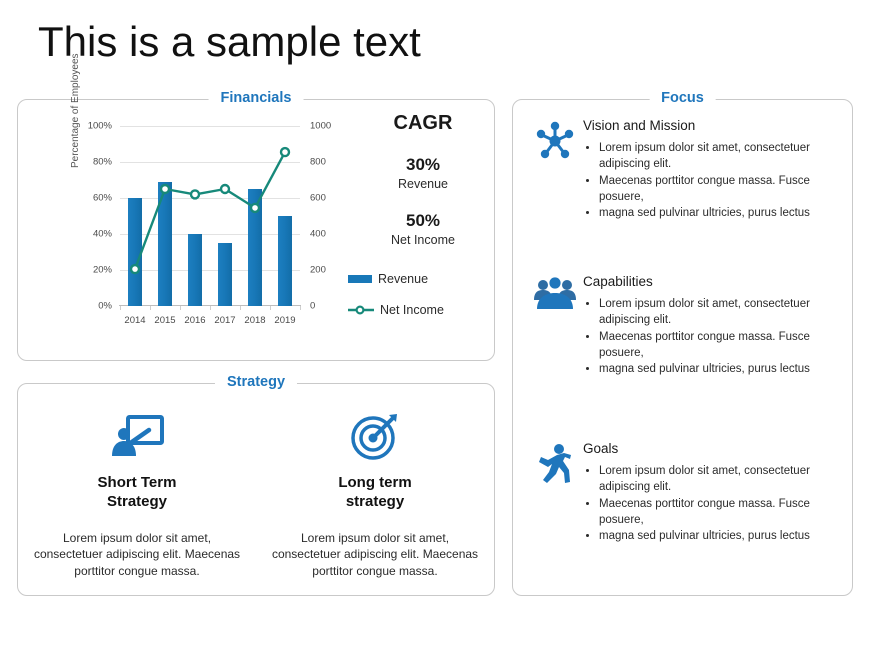 This screenshot has height=653, width=870. What do you see at coordinates (601, 448) in the screenshot?
I see `focus-heading-goals: Goals` at bounding box center [601, 448].